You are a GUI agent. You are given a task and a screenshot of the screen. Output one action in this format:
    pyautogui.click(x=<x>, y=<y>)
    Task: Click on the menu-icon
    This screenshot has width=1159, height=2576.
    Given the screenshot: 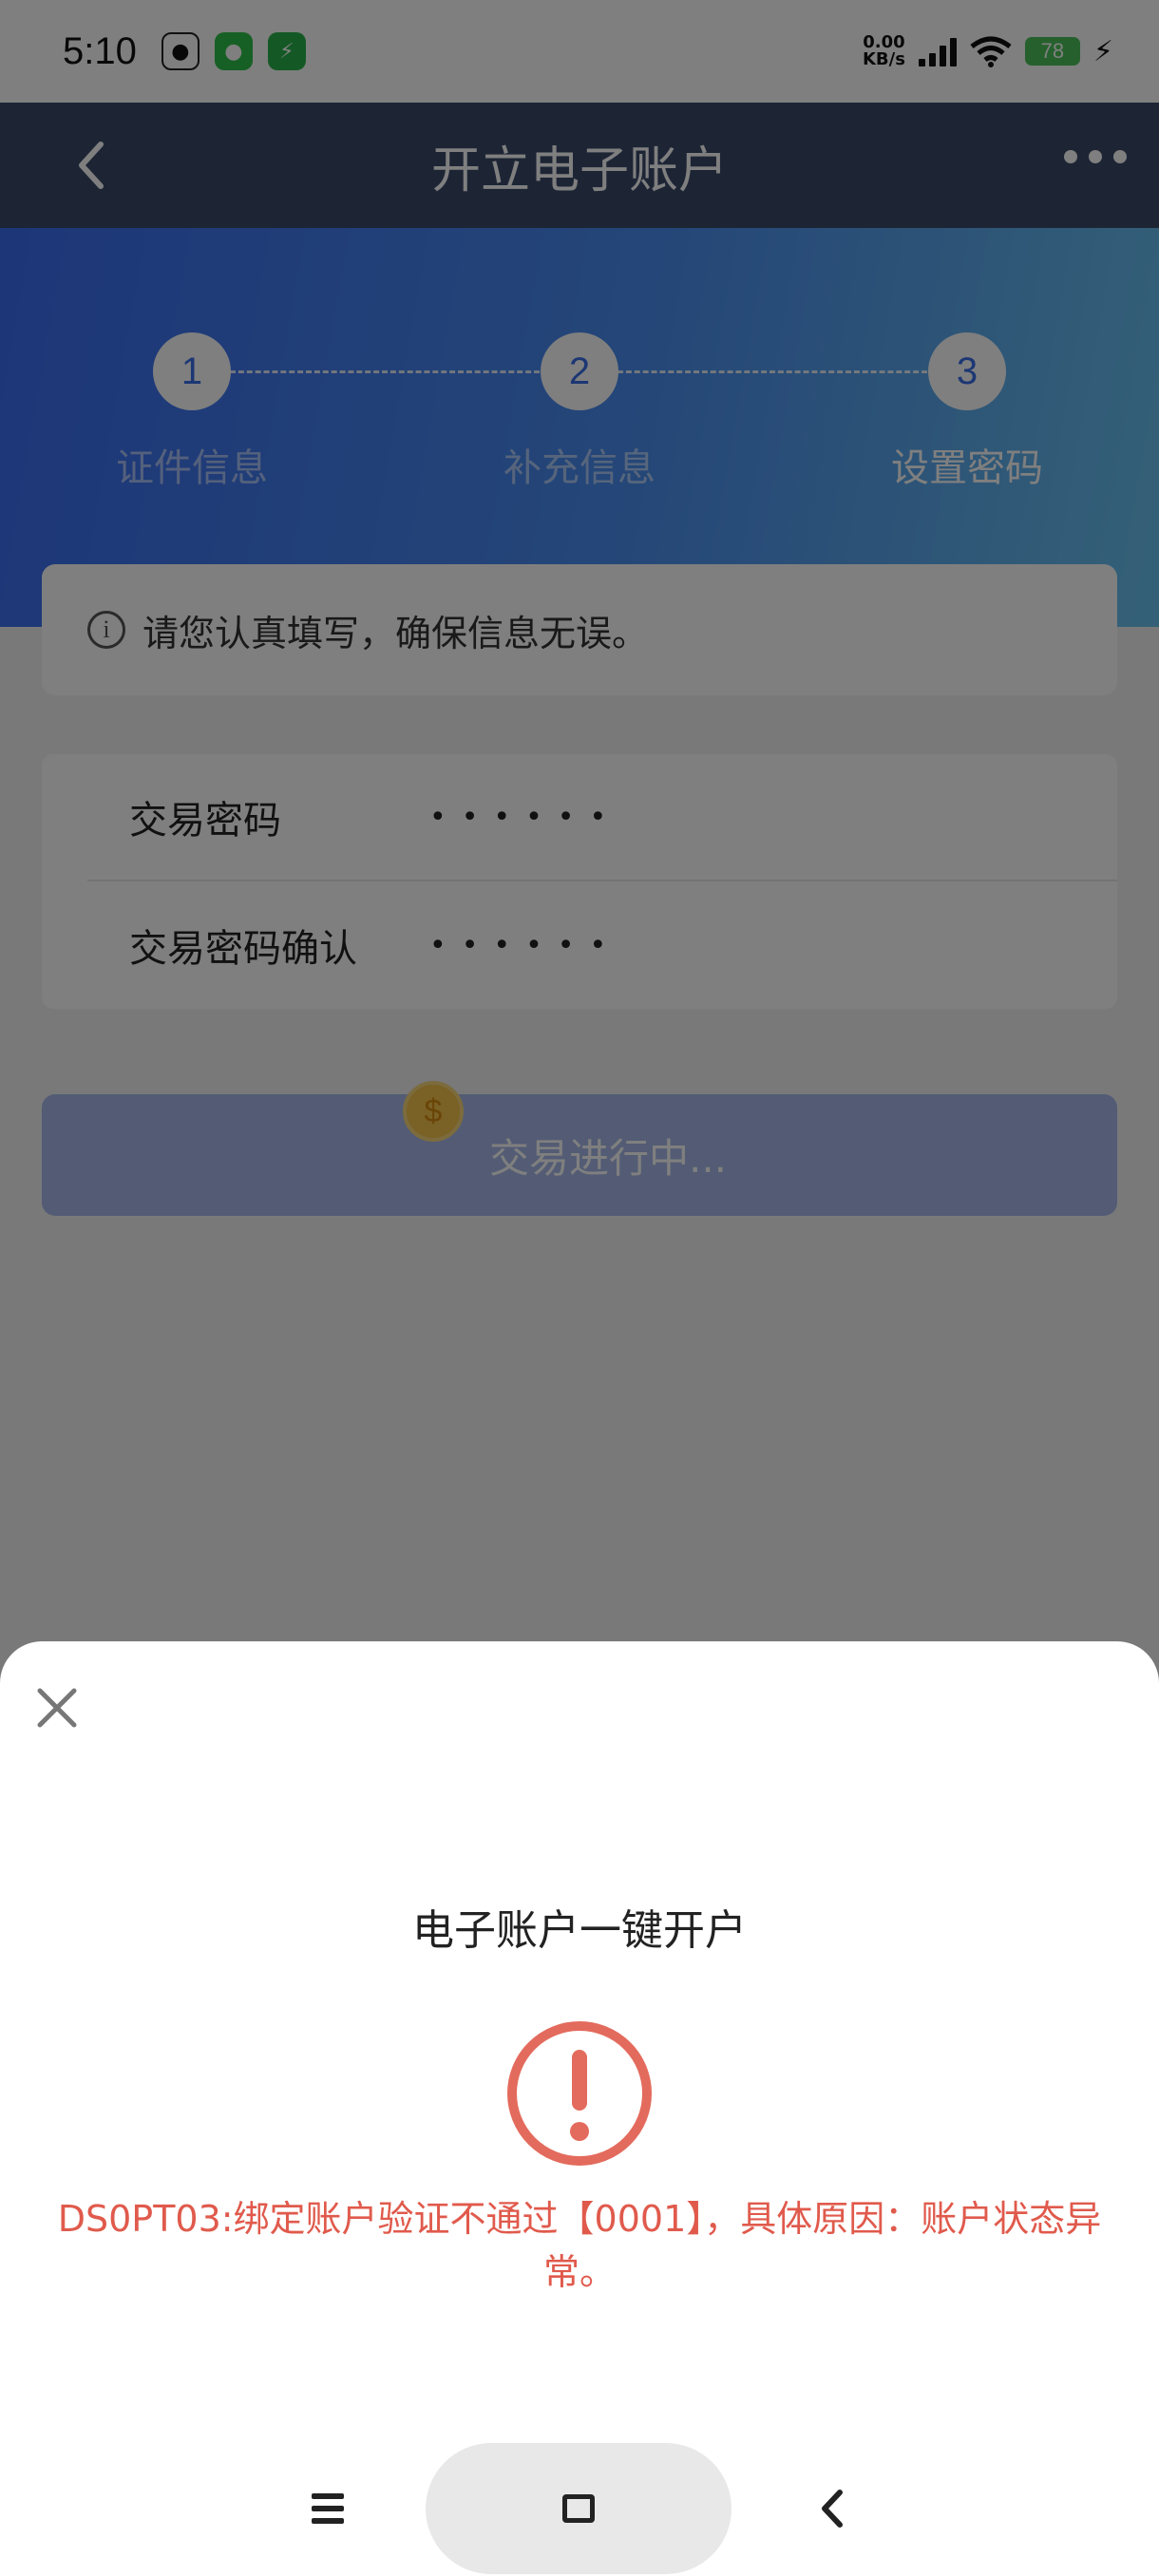 What is the action you would take?
    pyautogui.click(x=327, y=2508)
    